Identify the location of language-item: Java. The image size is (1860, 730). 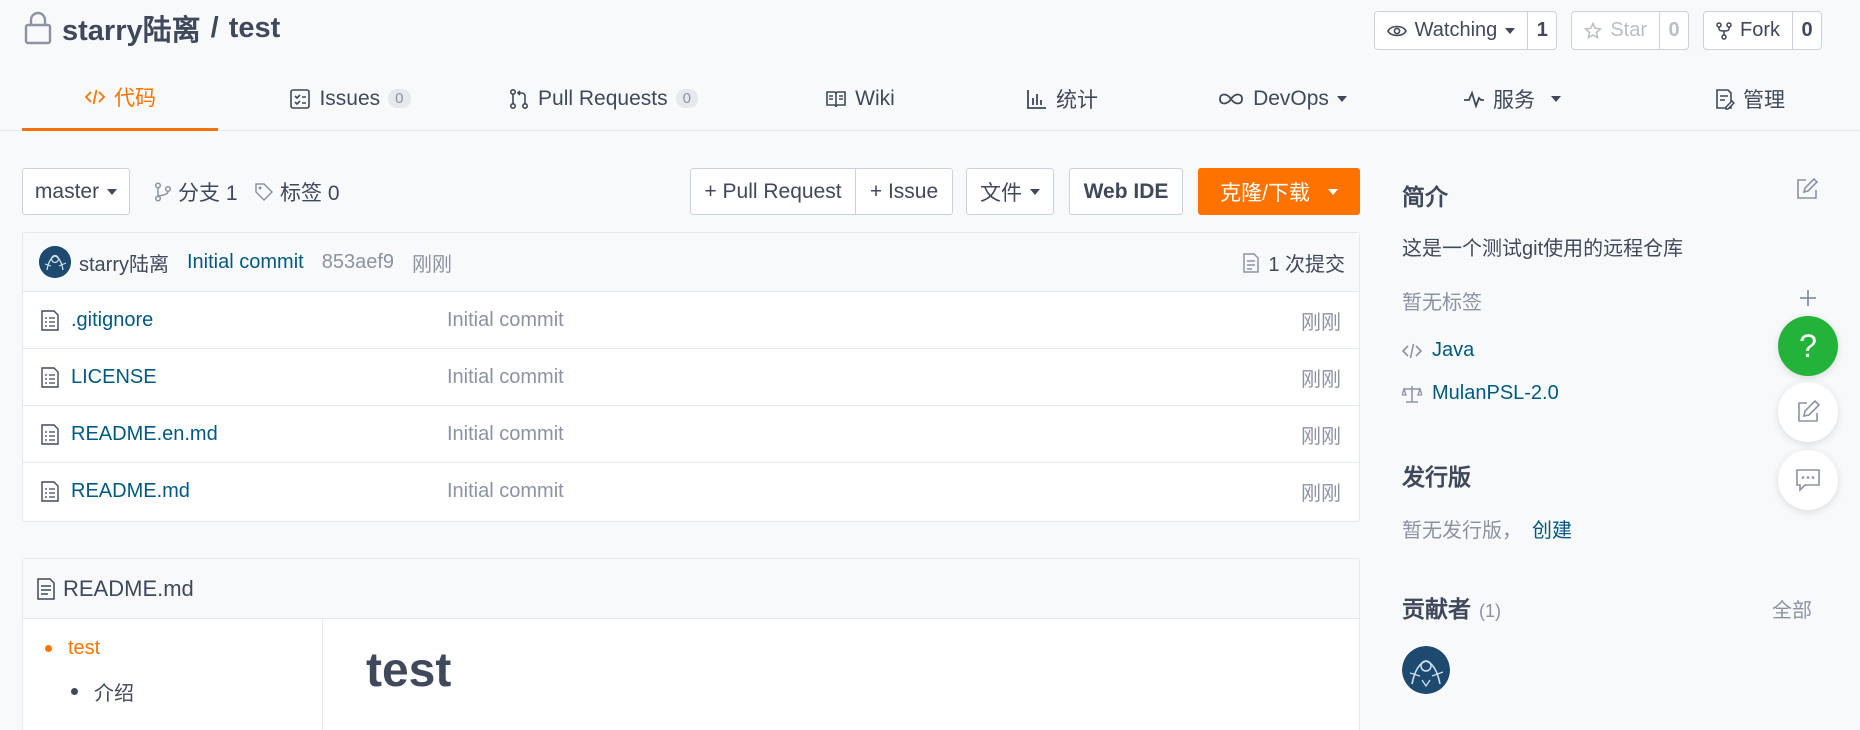
(1438, 350).